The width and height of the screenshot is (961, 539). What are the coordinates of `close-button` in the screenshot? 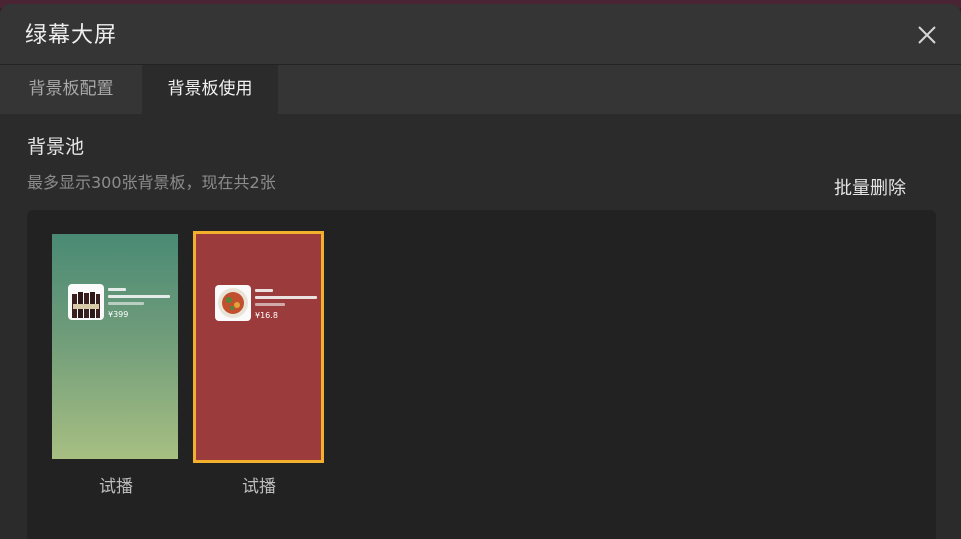 It's located at (927, 35).